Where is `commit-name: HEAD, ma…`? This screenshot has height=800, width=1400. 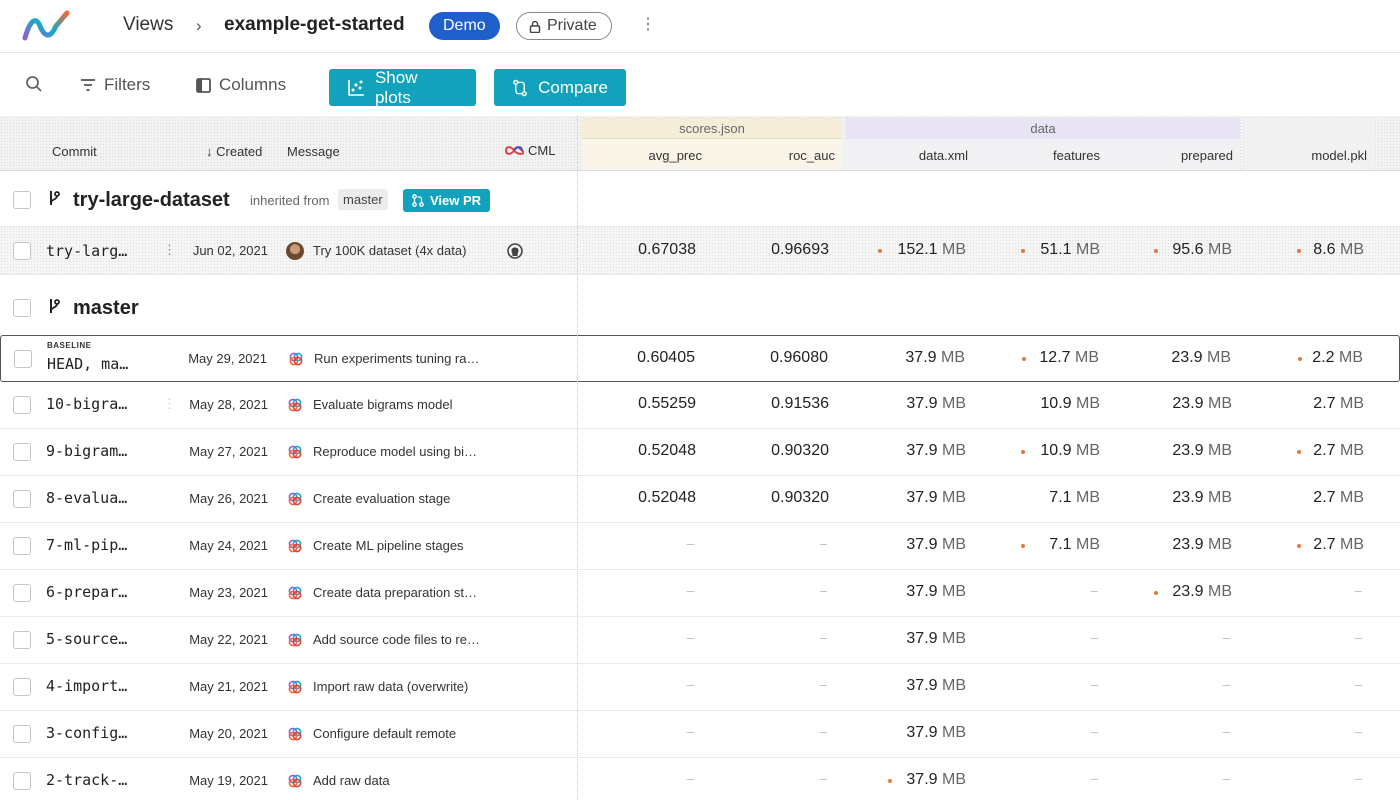 commit-name: HEAD, ma… is located at coordinates (87, 364).